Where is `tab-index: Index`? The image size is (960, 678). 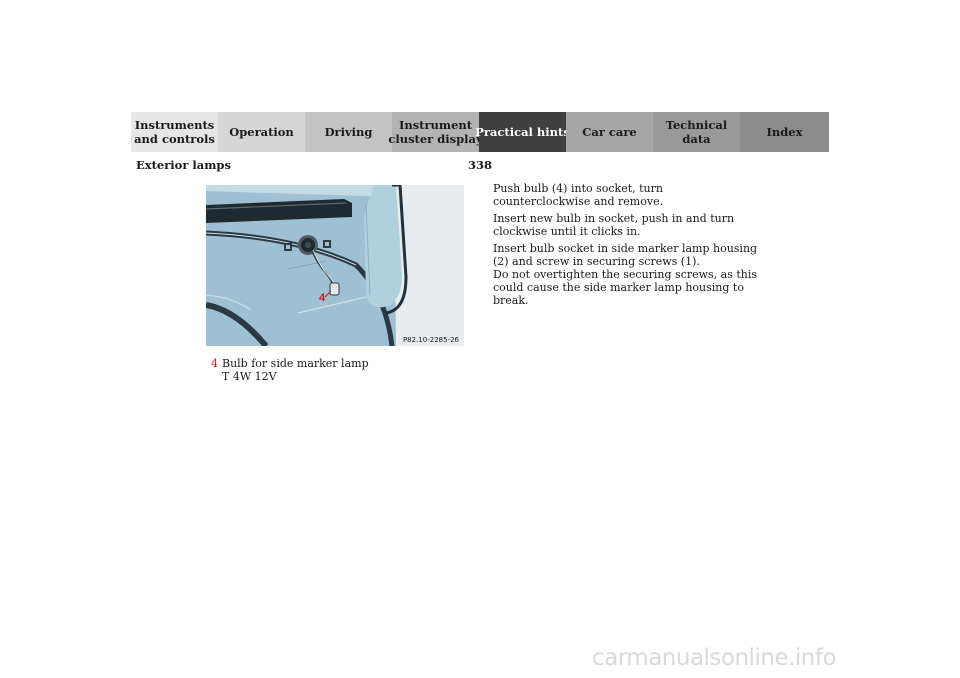
tab-index: Index is located at coordinates (784, 132).